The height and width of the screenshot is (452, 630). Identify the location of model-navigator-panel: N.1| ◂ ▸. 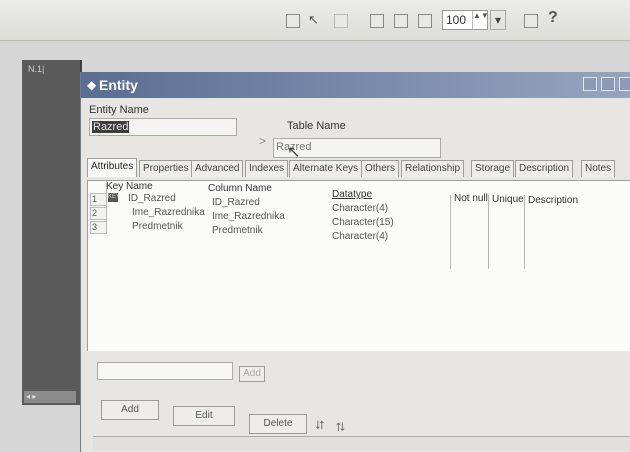
(52, 232).